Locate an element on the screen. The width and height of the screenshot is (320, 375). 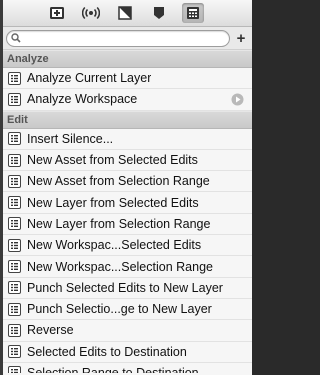
section-header-edit: Edit is located at coordinates (127, 119).